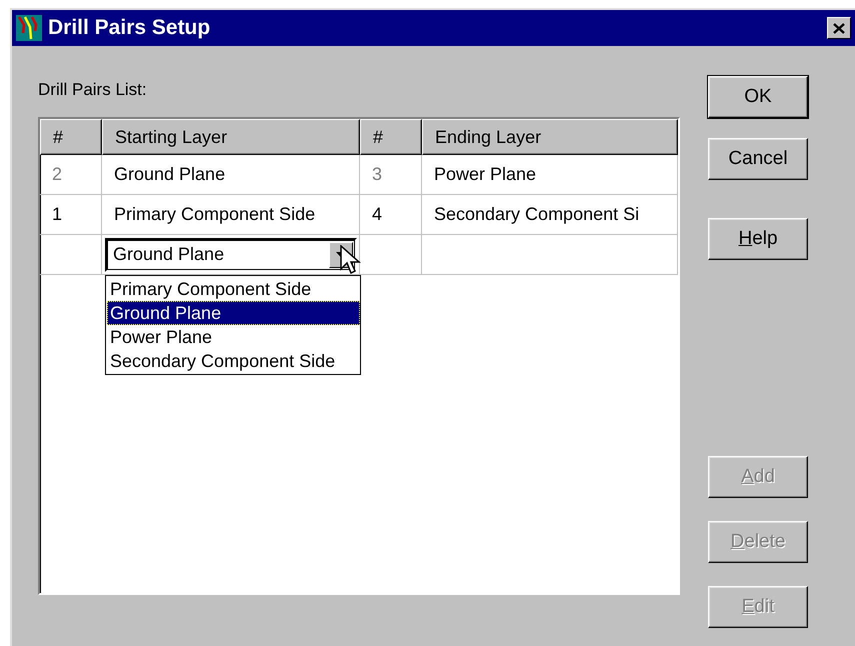  I want to click on dialog-button: Cancel, so click(758, 159).